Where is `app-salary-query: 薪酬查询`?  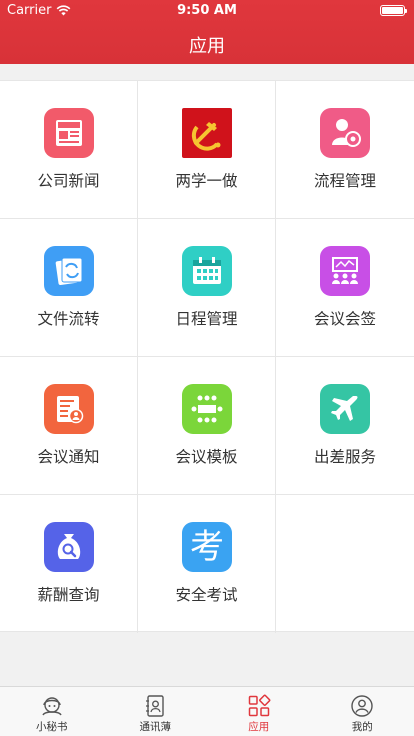 app-salary-query: 薪酬查询 is located at coordinates (69, 564).